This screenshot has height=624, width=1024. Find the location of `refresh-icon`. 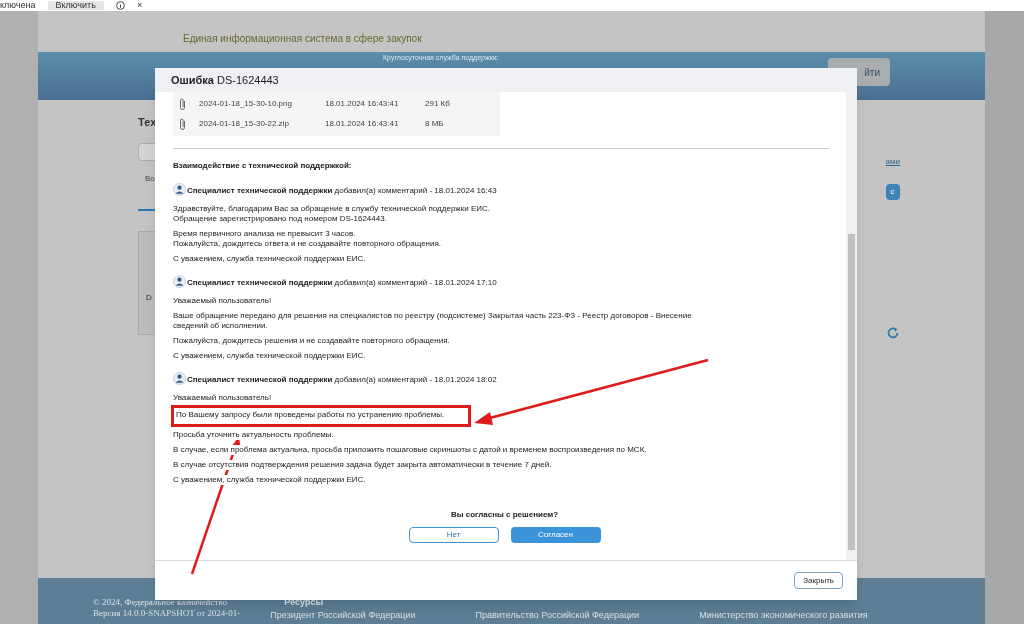

refresh-icon is located at coordinates (892, 333).